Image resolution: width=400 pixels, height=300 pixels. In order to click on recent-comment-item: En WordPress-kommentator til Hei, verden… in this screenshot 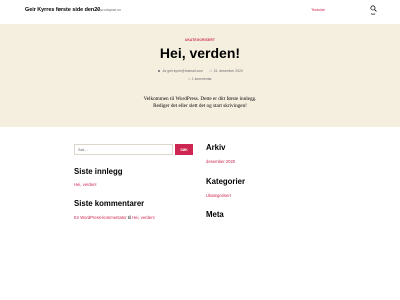, I will do `click(114, 217)`.